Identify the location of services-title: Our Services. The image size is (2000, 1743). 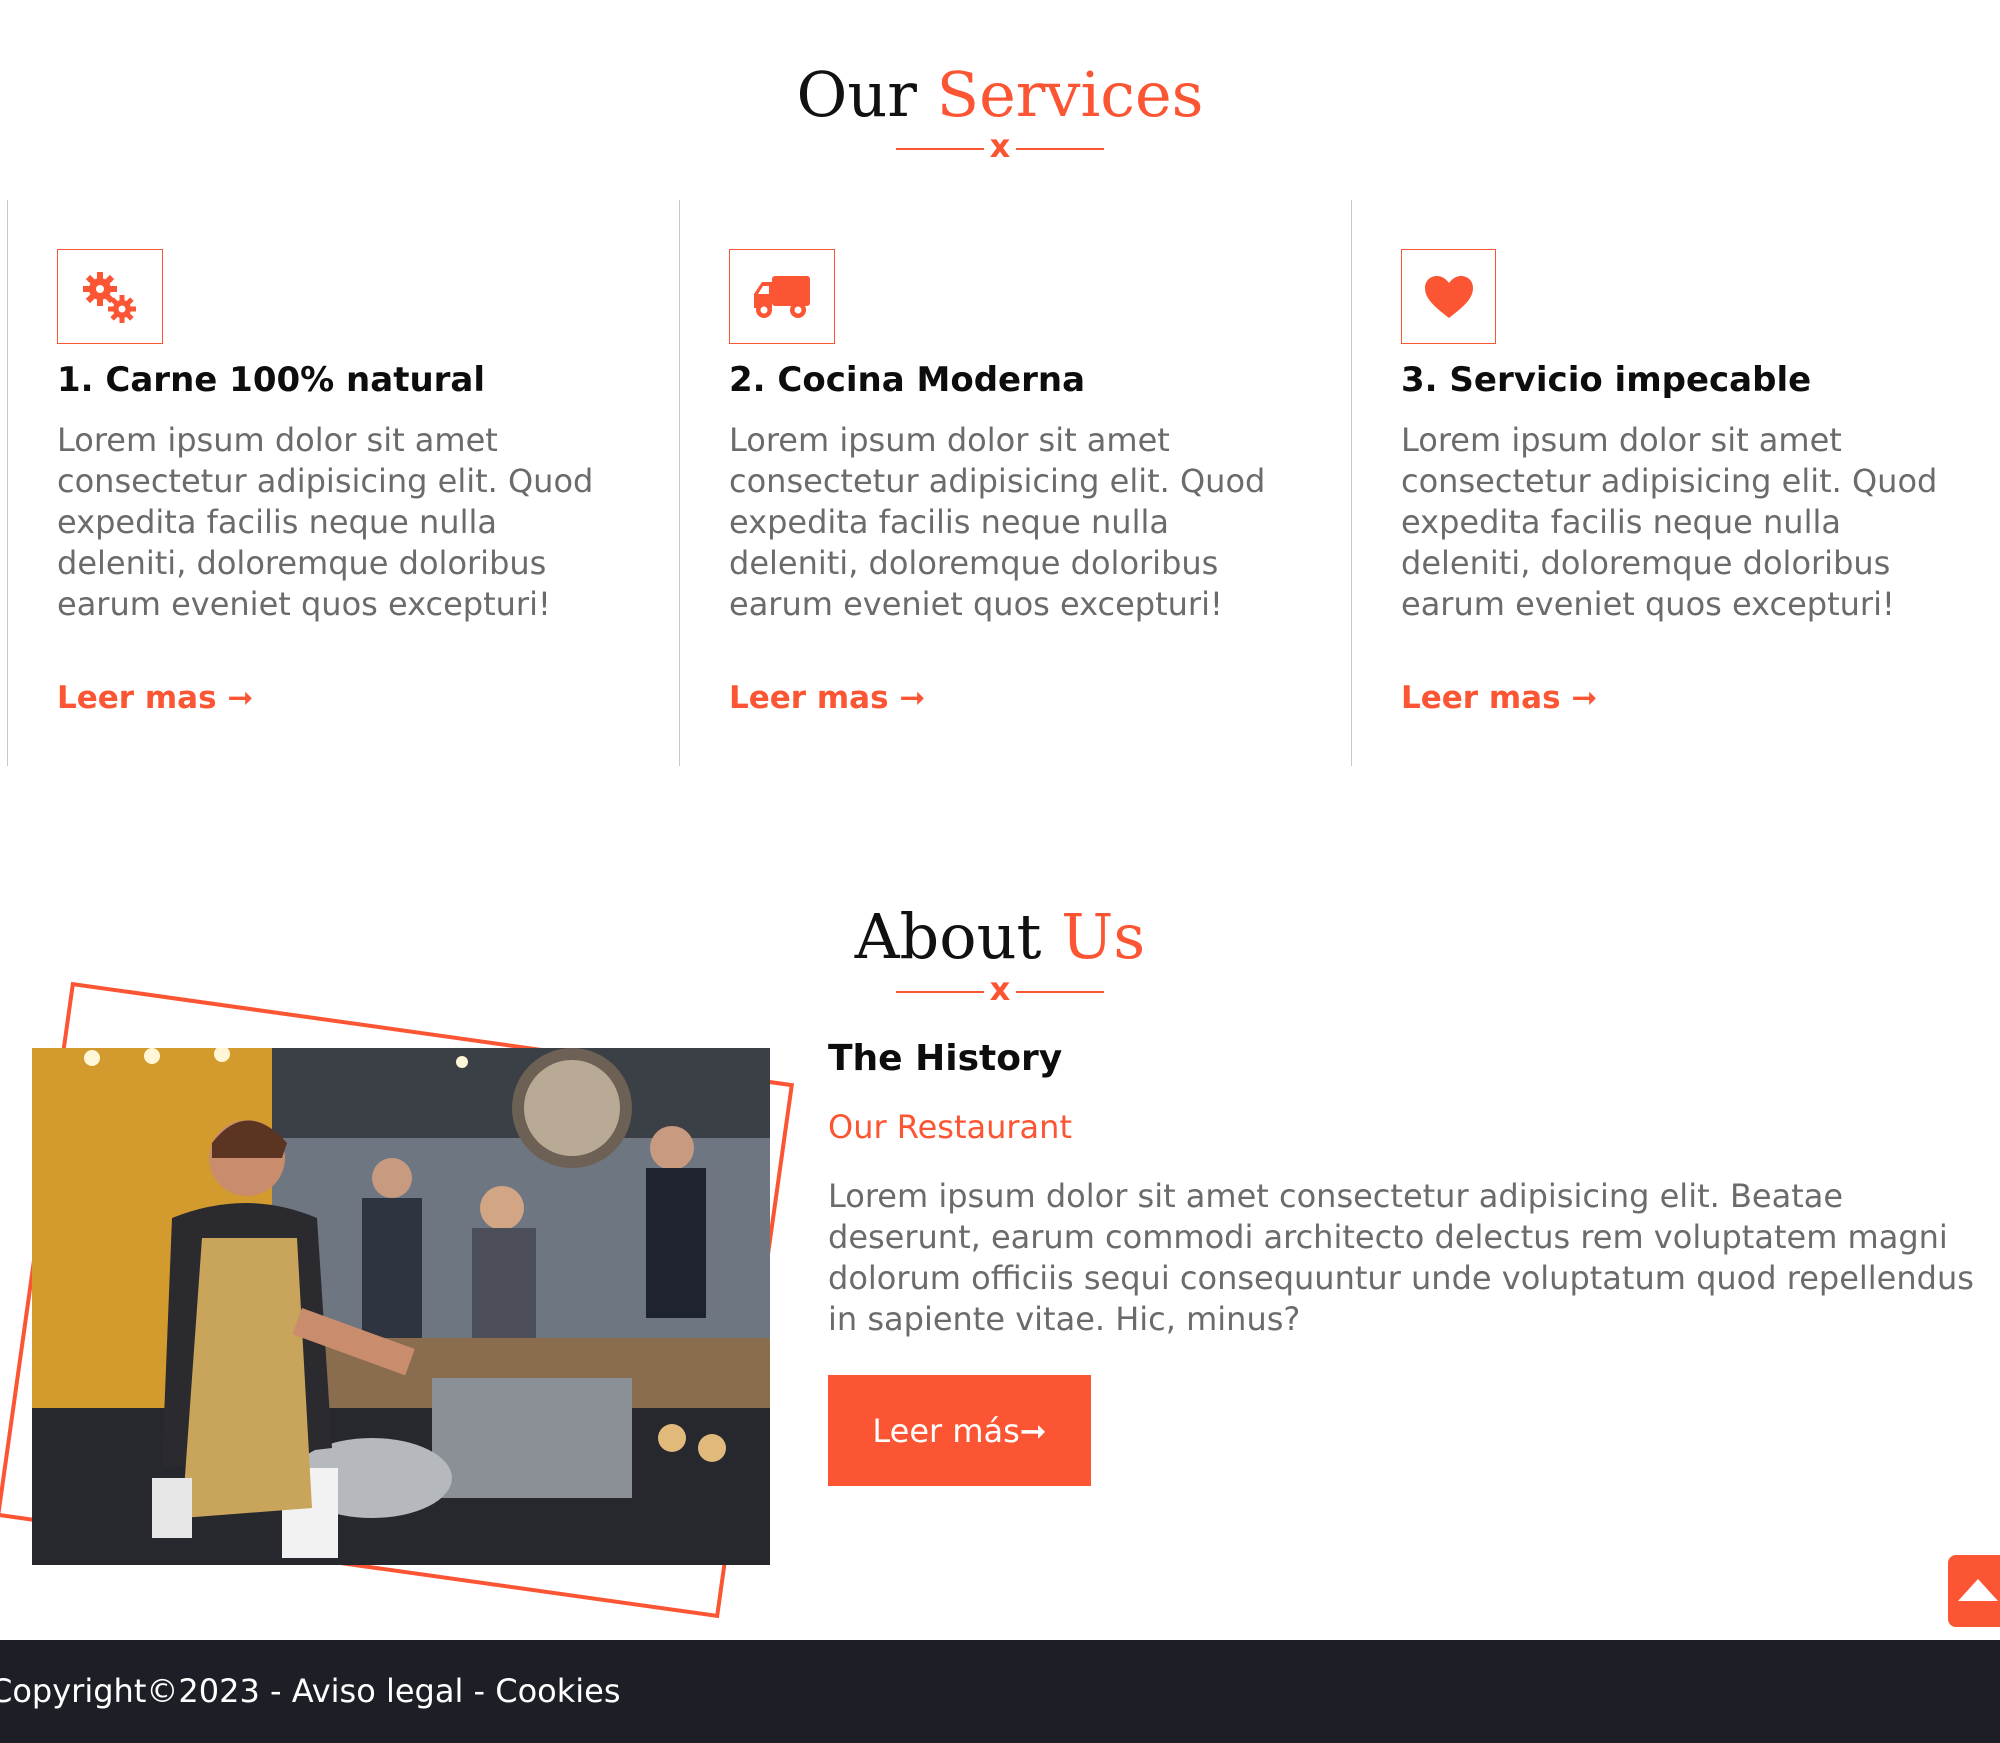
(1000, 95).